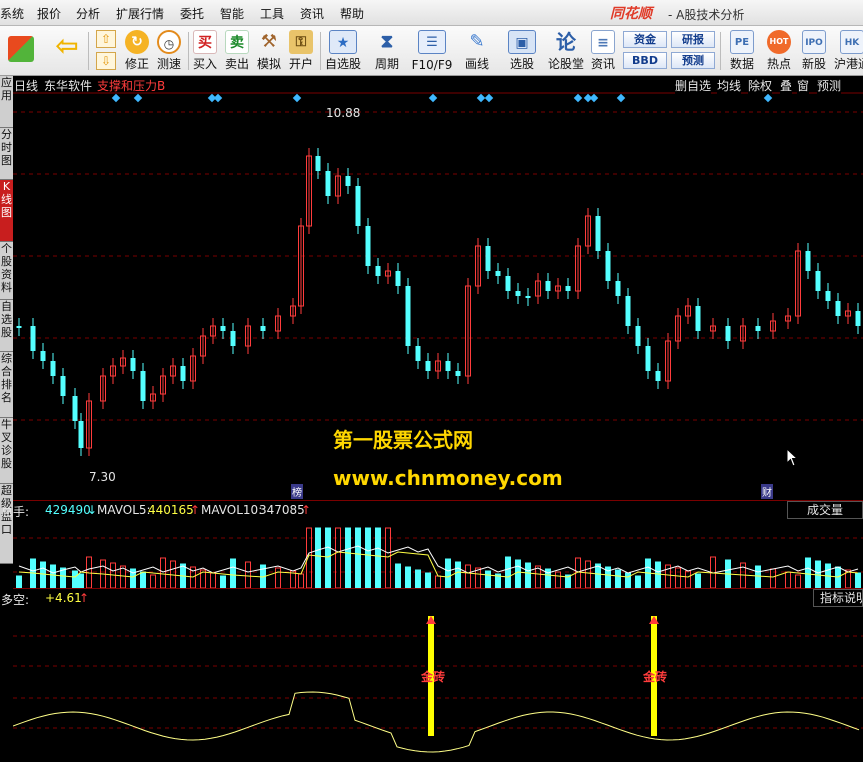 This screenshot has height=762, width=863. Describe the element at coordinates (67, 45) in the screenshot. I see `back-arrow-icon: ⇦` at that location.